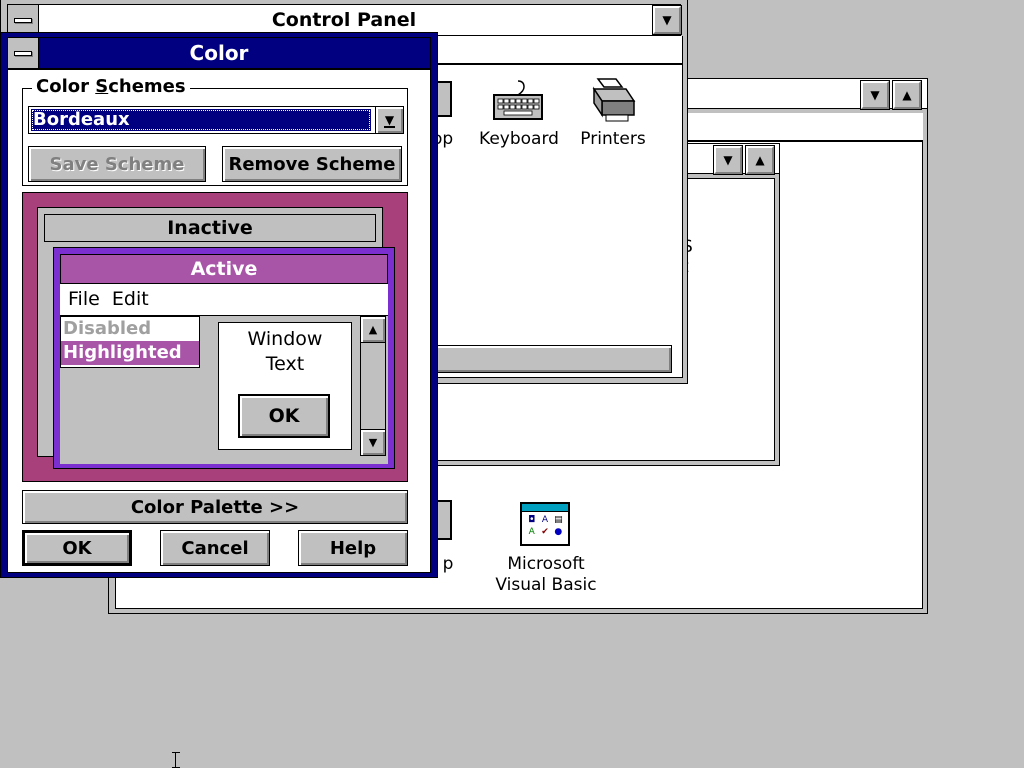 Image resolution: width=1024 pixels, height=768 pixels. I want to click on control-panel-hscrollbar, so click(550, 359).